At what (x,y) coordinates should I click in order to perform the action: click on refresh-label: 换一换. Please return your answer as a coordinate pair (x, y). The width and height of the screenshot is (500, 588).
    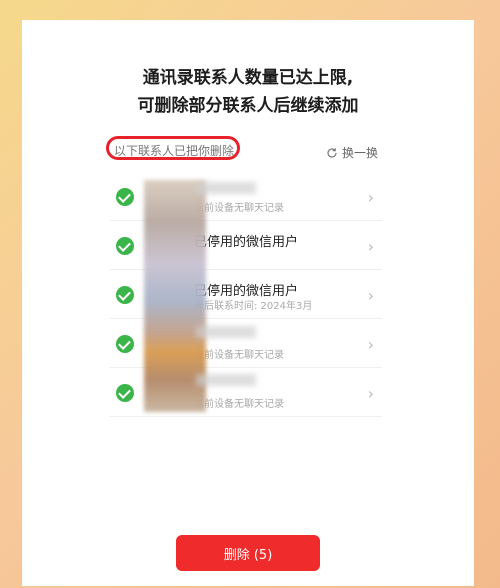
    Looking at the image, I should click on (359, 153).